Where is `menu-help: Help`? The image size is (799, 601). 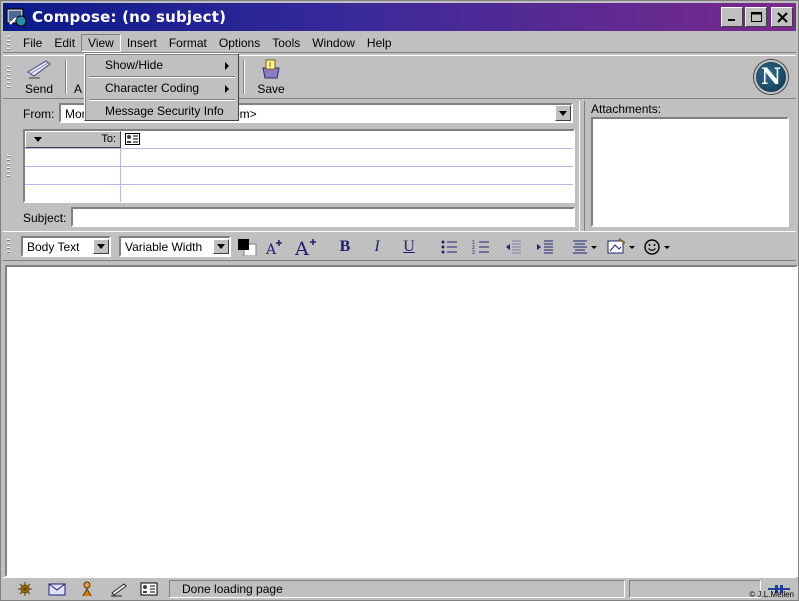 menu-help: Help is located at coordinates (379, 43).